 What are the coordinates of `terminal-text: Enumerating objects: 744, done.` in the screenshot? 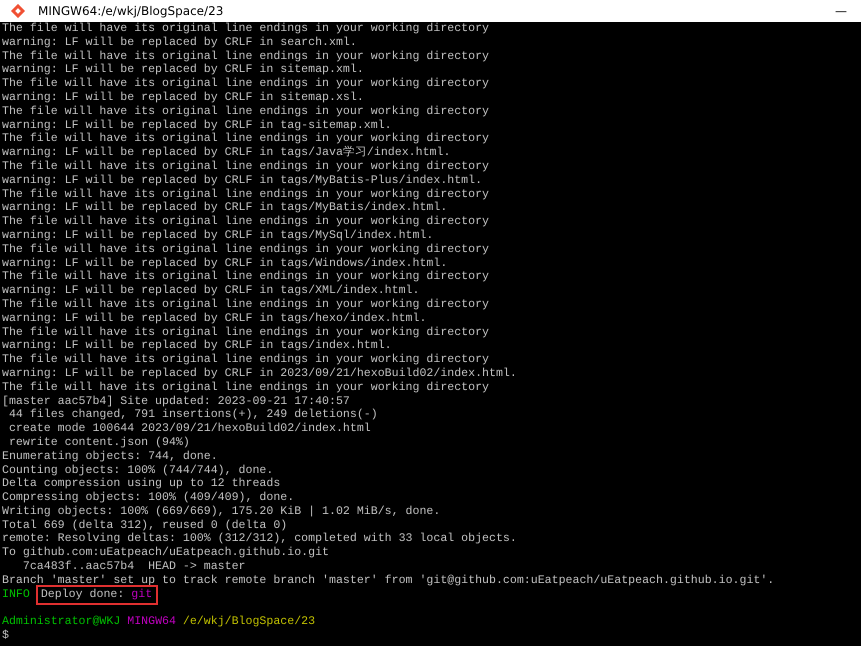 It's located at (110, 457).